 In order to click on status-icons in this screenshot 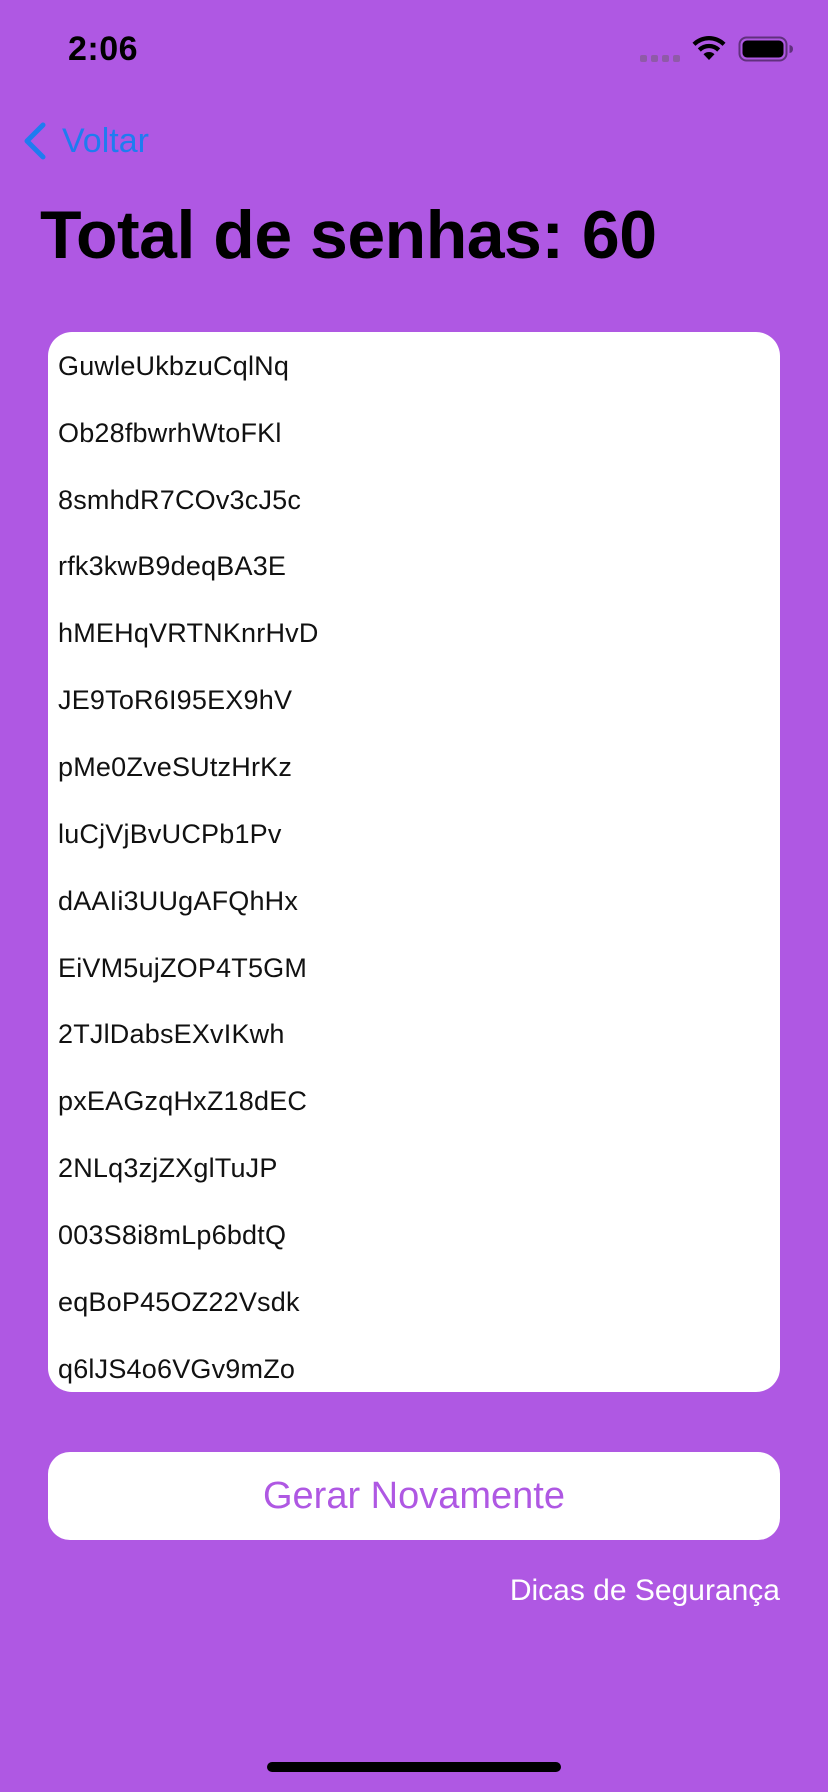, I will do `click(717, 49)`.